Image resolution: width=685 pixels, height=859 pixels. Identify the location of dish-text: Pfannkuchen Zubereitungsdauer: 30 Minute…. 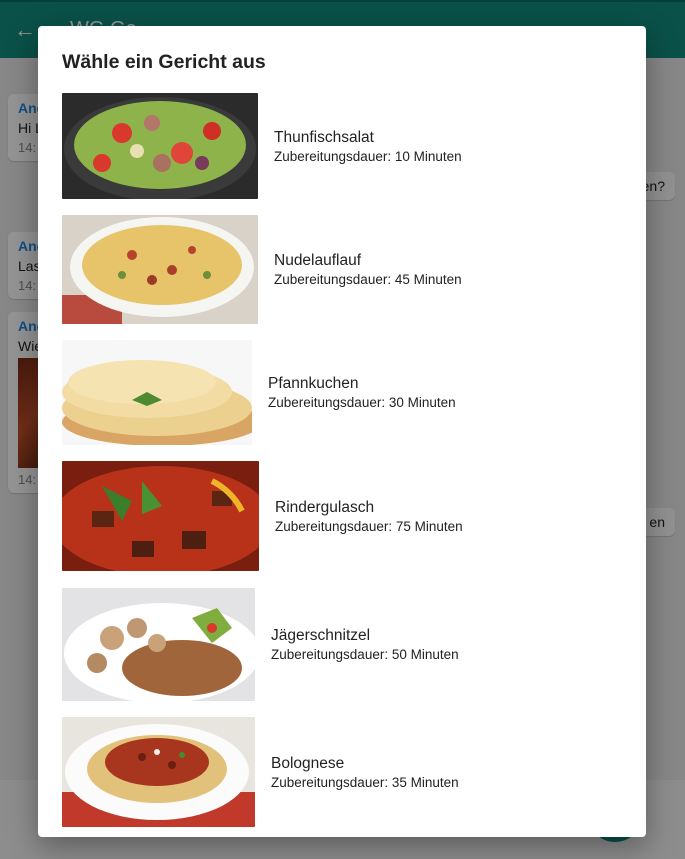
(362, 392).